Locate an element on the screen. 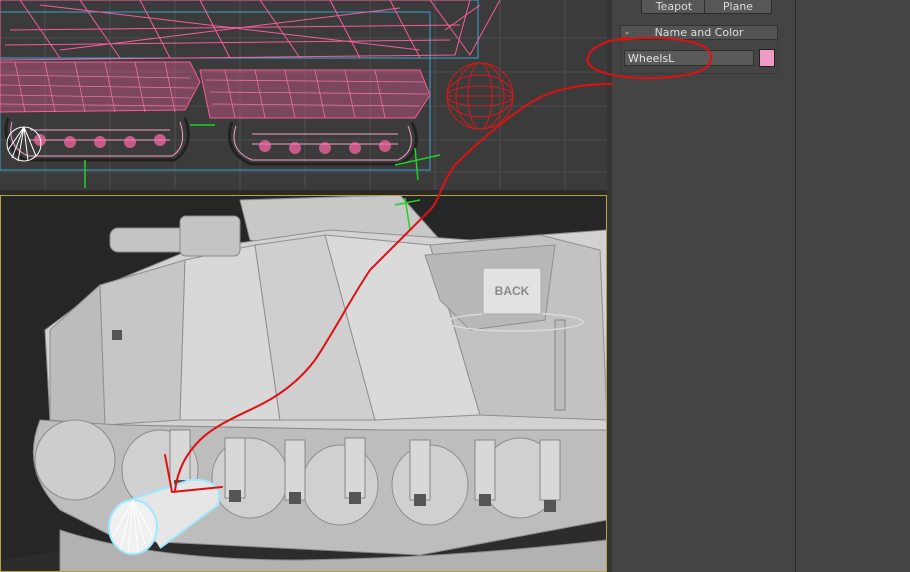 The height and width of the screenshot is (572, 910). rollout-title: Name and Color is located at coordinates (699, 32).